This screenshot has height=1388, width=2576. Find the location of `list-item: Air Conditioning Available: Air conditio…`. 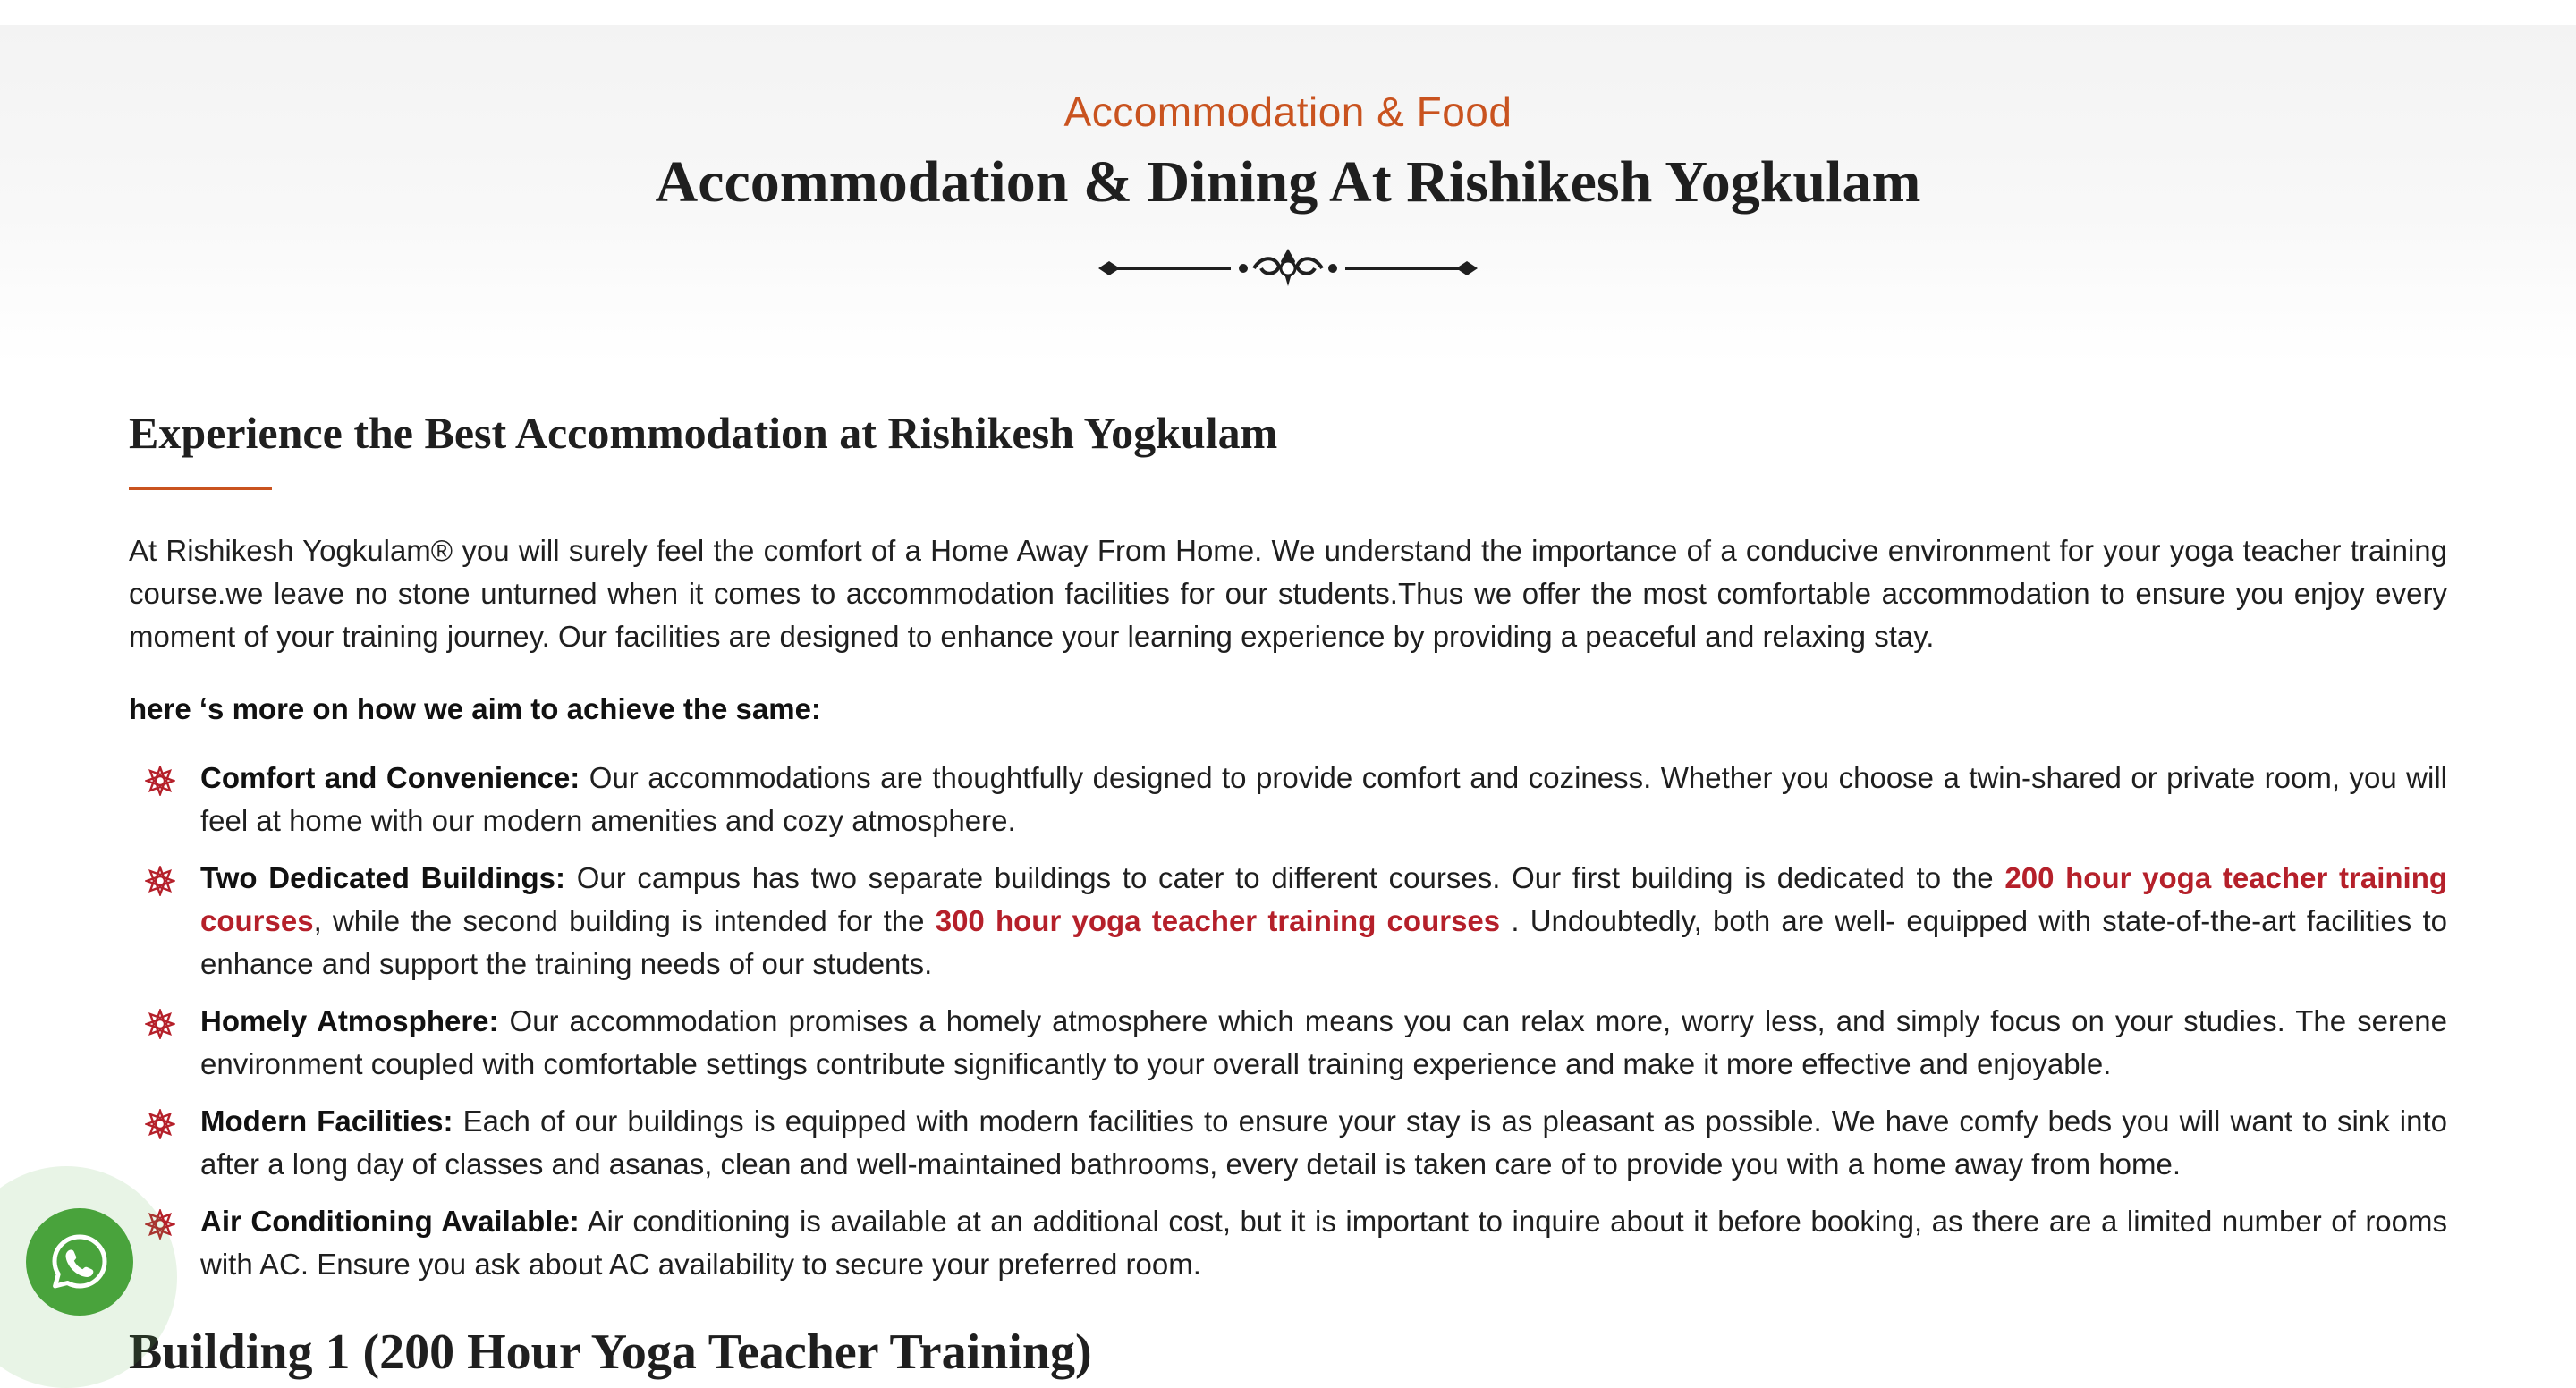

list-item: Air Conditioning Available: Air conditio… is located at coordinates (1288, 1243).